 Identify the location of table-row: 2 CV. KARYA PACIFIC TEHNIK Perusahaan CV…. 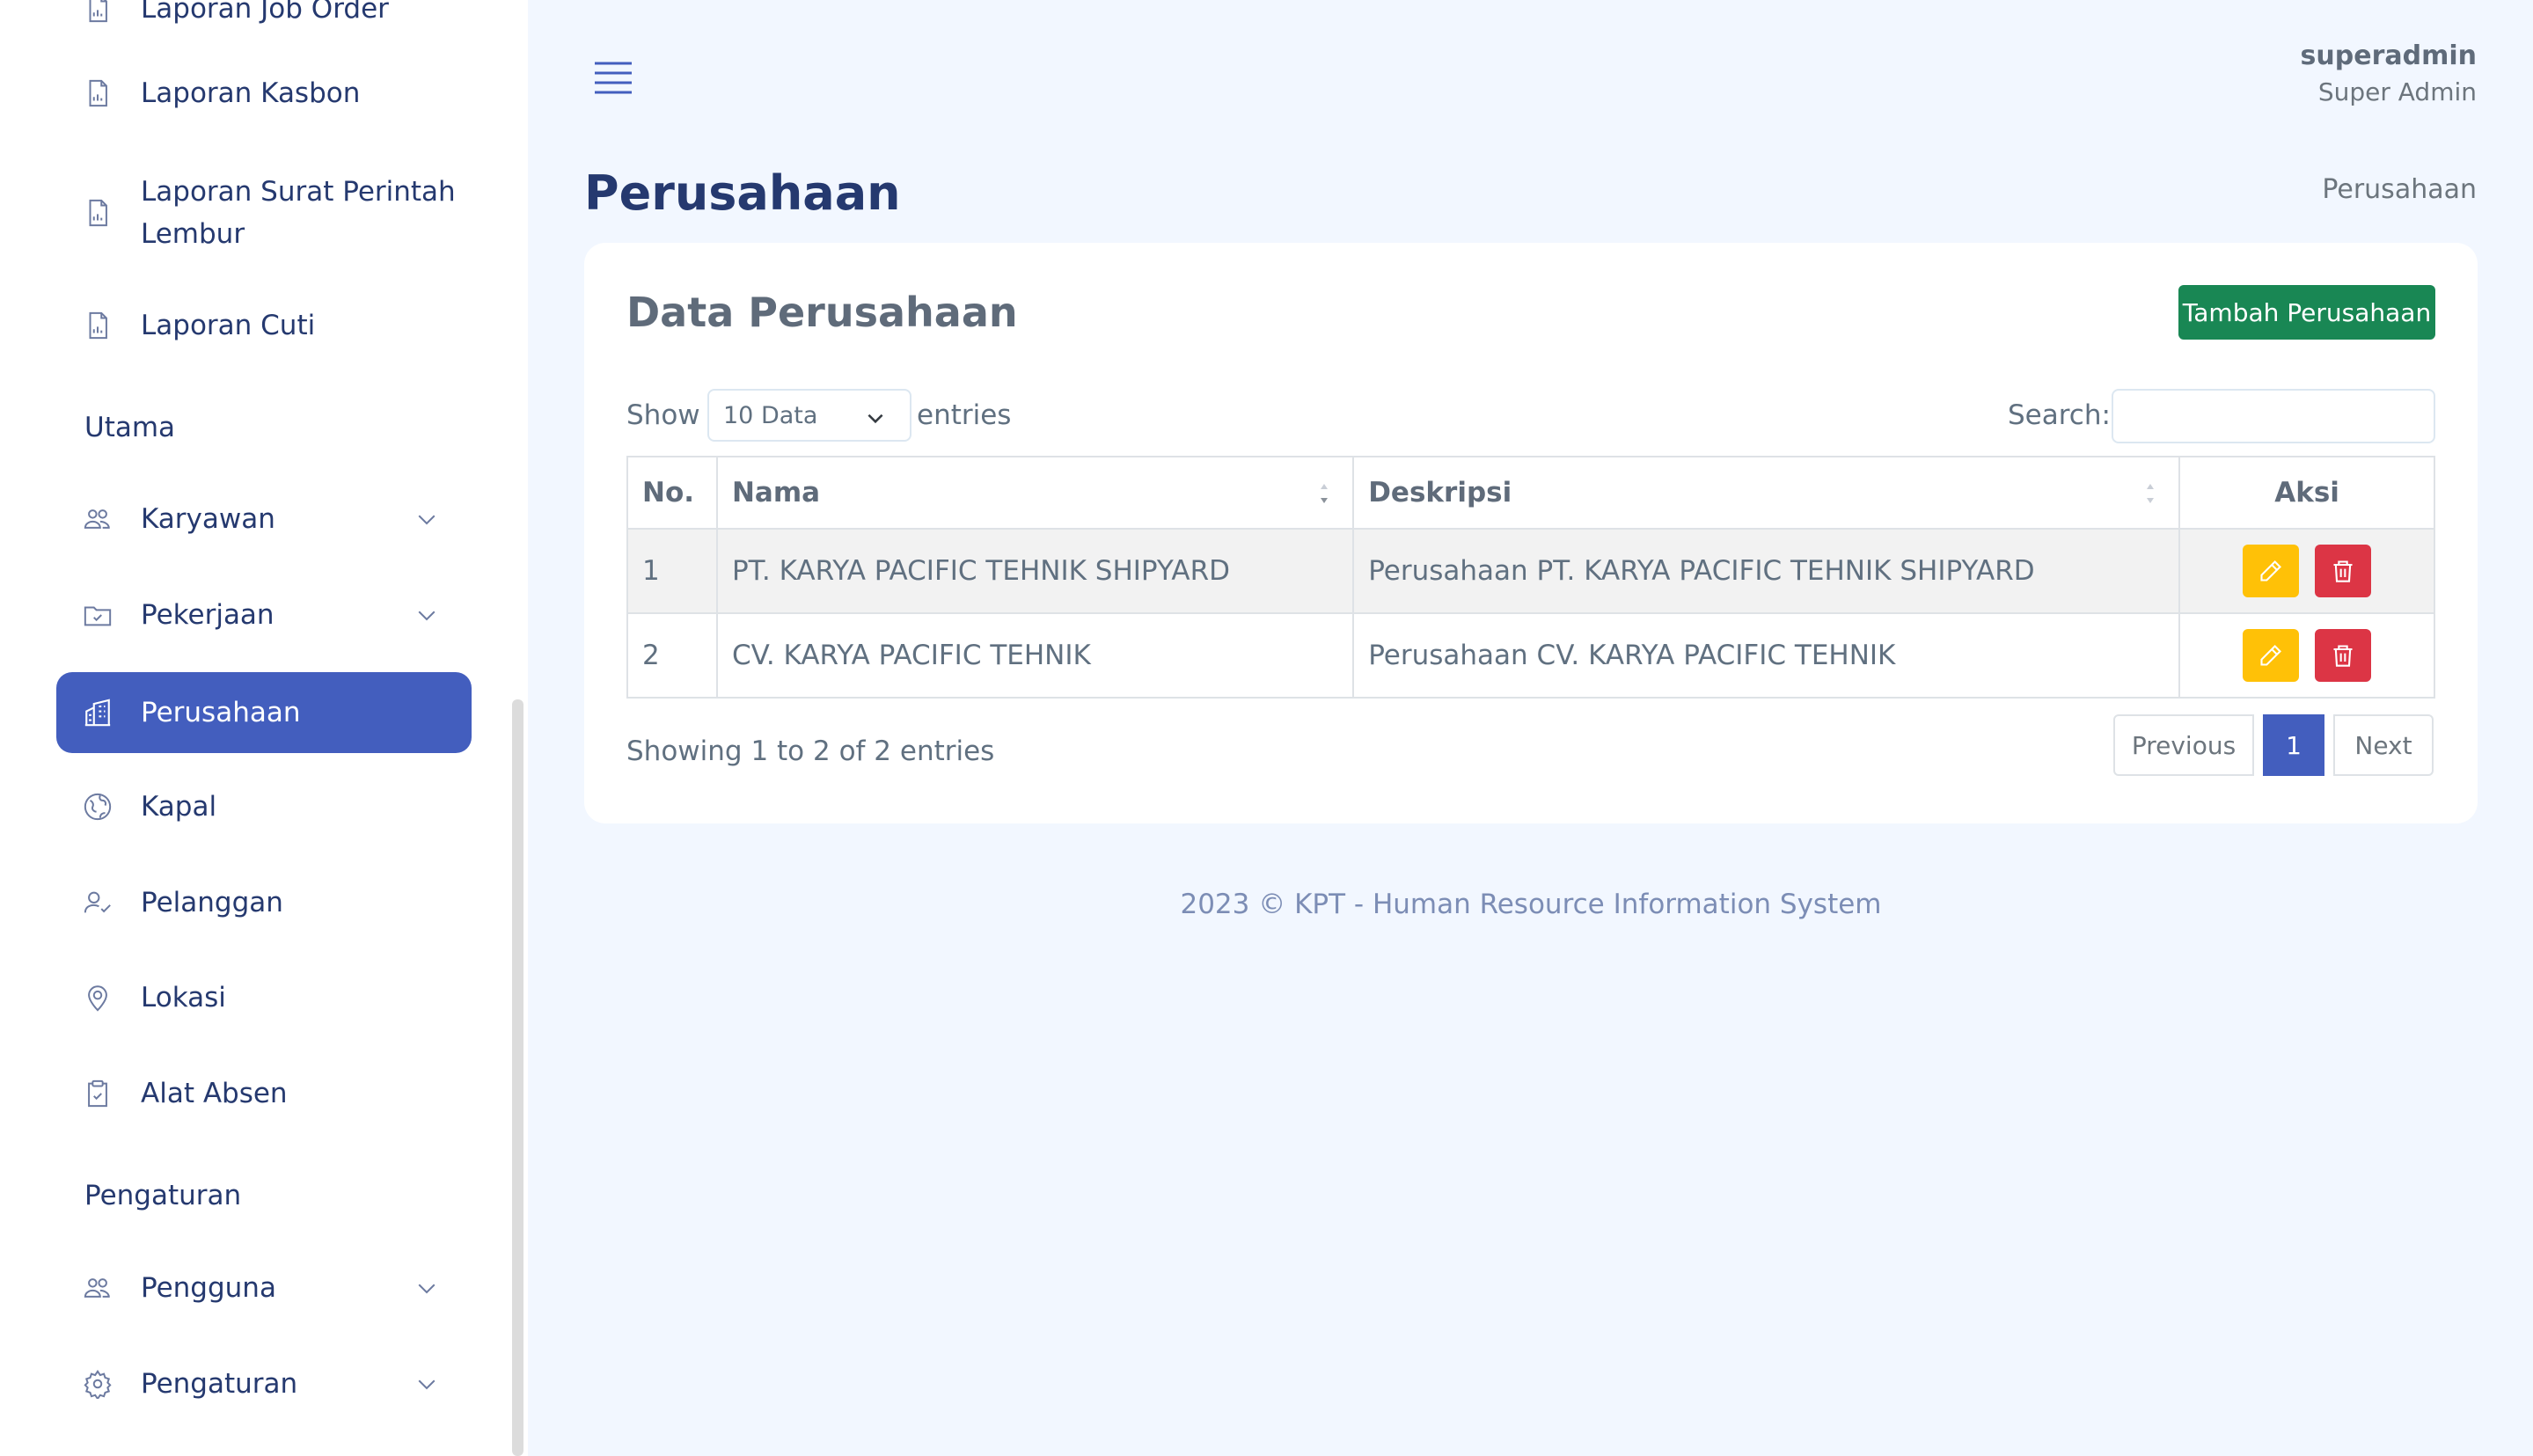
(1530, 655).